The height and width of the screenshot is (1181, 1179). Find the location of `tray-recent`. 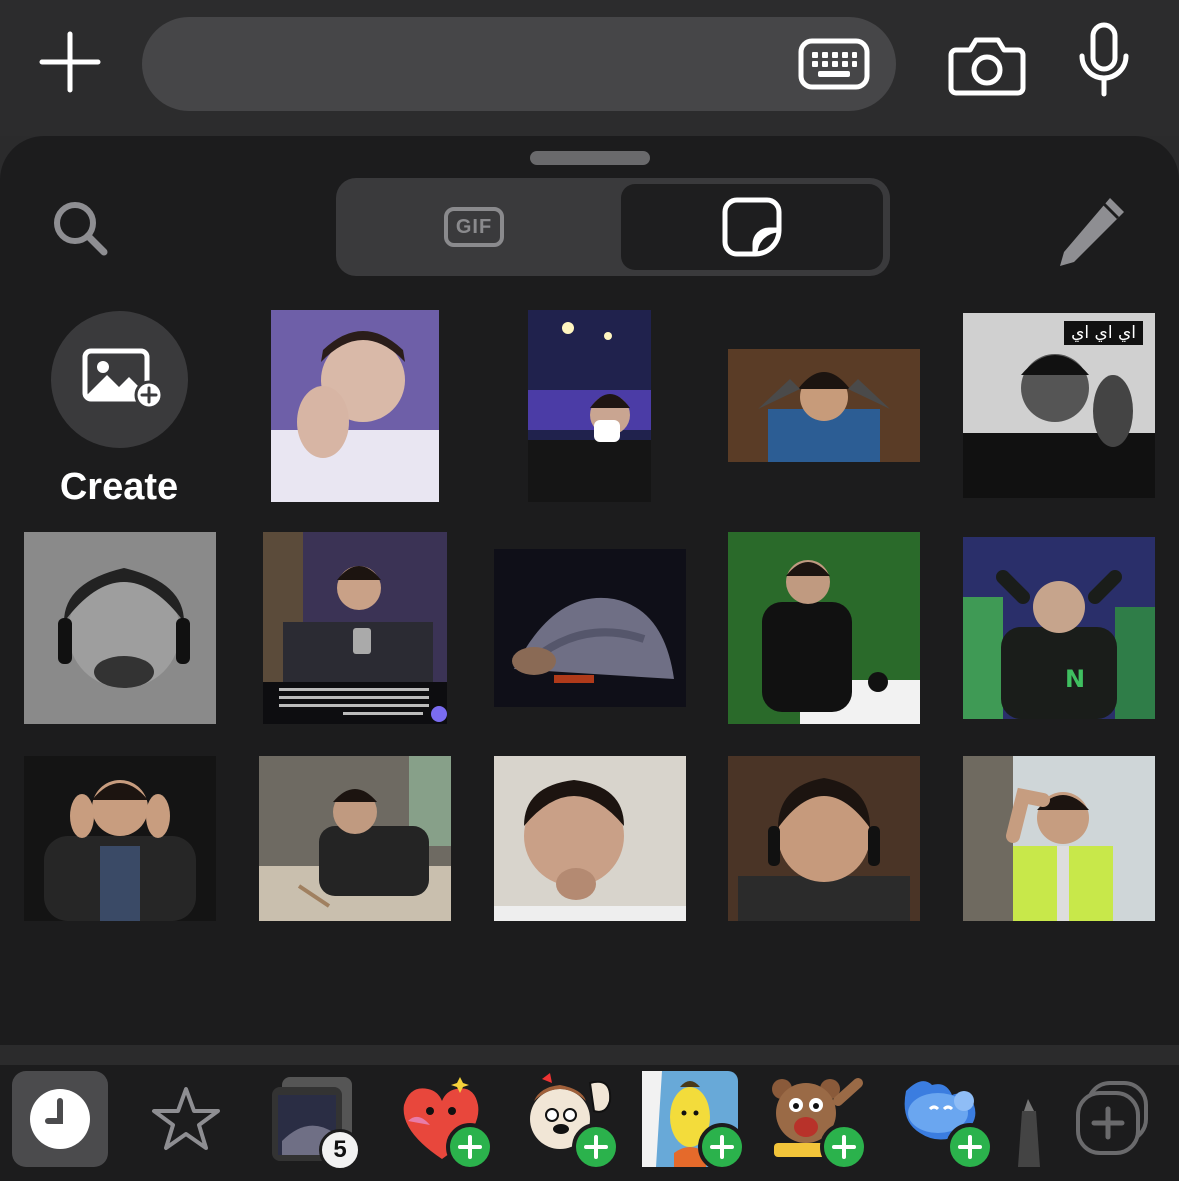

tray-recent is located at coordinates (60, 1119).